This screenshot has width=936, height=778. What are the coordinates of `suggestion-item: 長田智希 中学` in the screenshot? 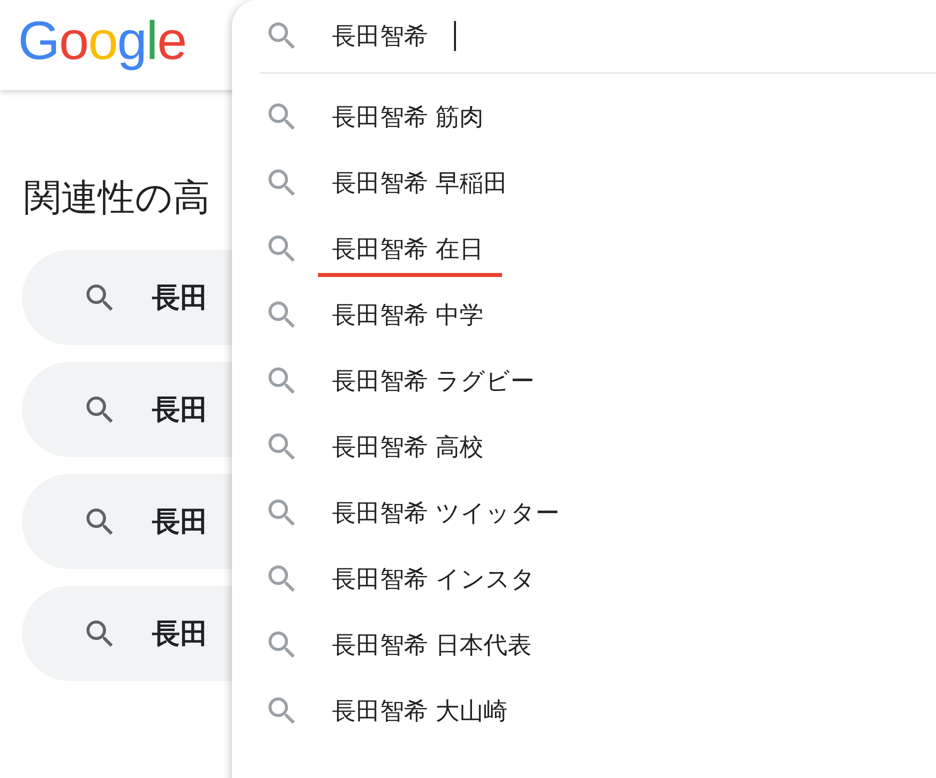 It's located at (584, 315).